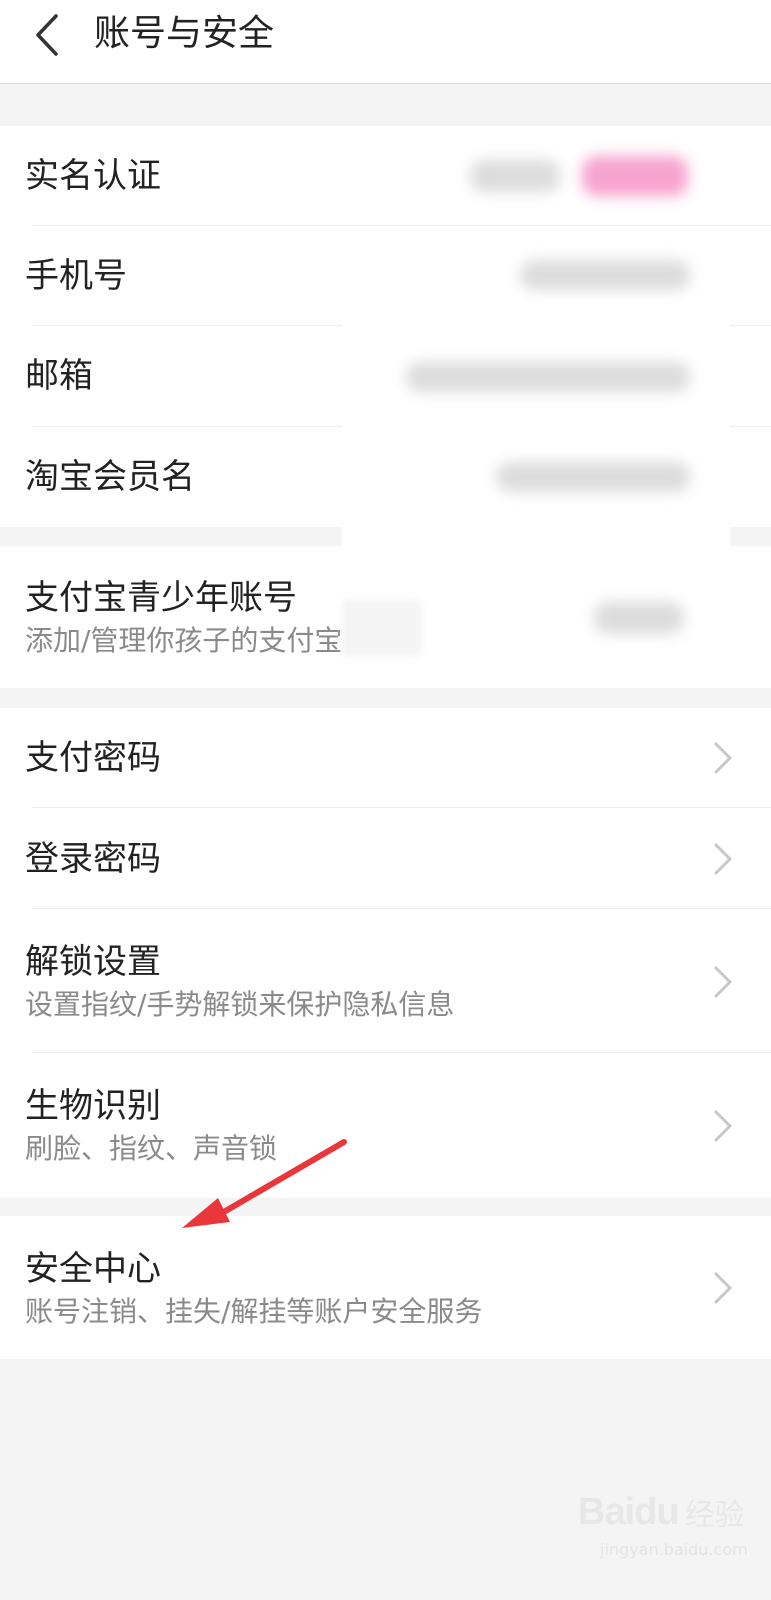  What do you see at coordinates (385, 858) in the screenshot?
I see `row-login-password: 登录密码` at bounding box center [385, 858].